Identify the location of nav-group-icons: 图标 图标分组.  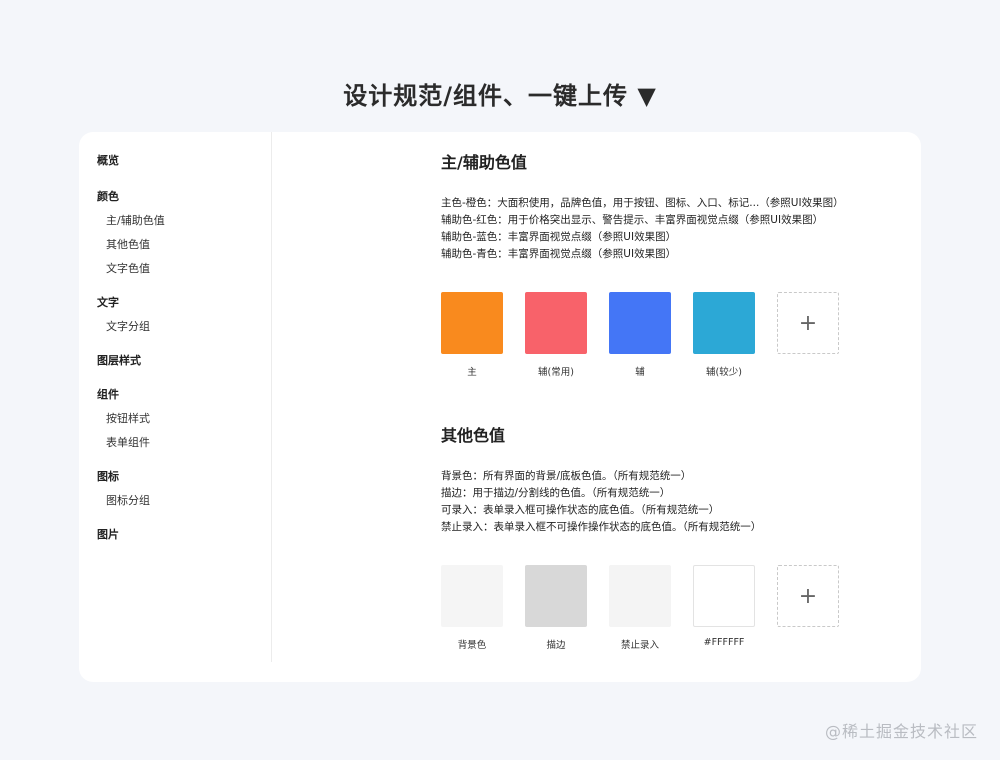
(175, 489).